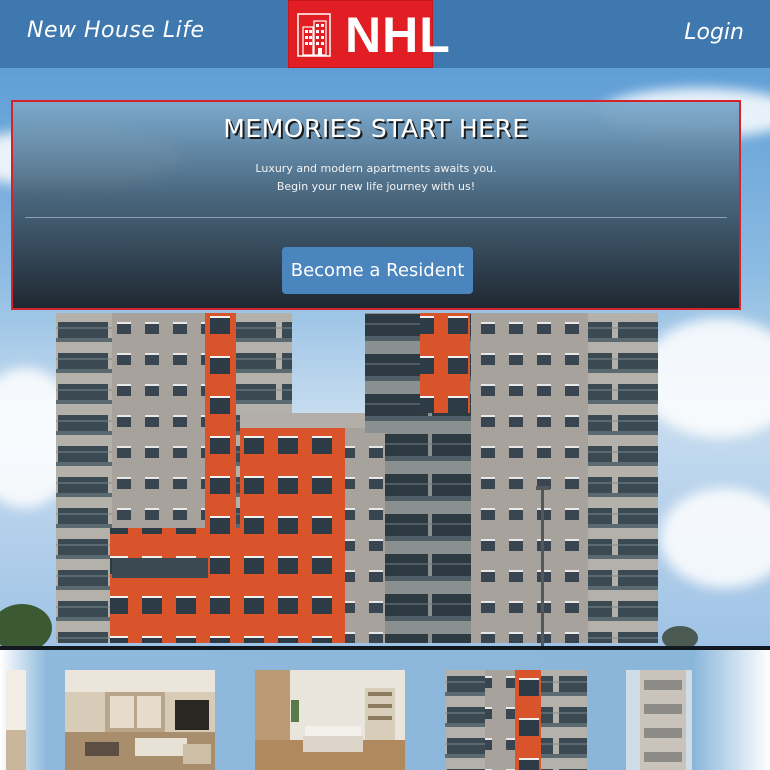 The width and height of the screenshot is (770, 770). I want to click on brand-name: New House Life, so click(116, 30).